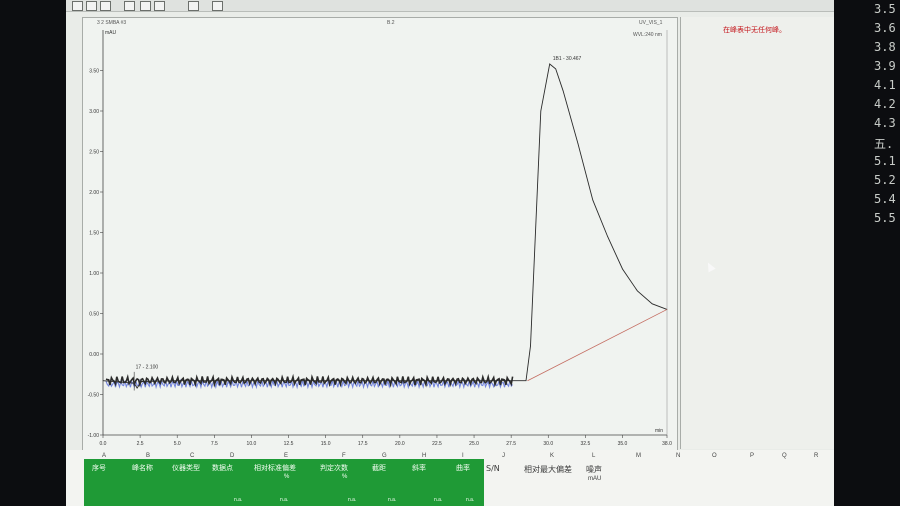 Image resolution: width=900 pixels, height=506 pixels. Describe the element at coordinates (214, 444) in the screenshot. I see `x-tick-label: 7.5` at that location.